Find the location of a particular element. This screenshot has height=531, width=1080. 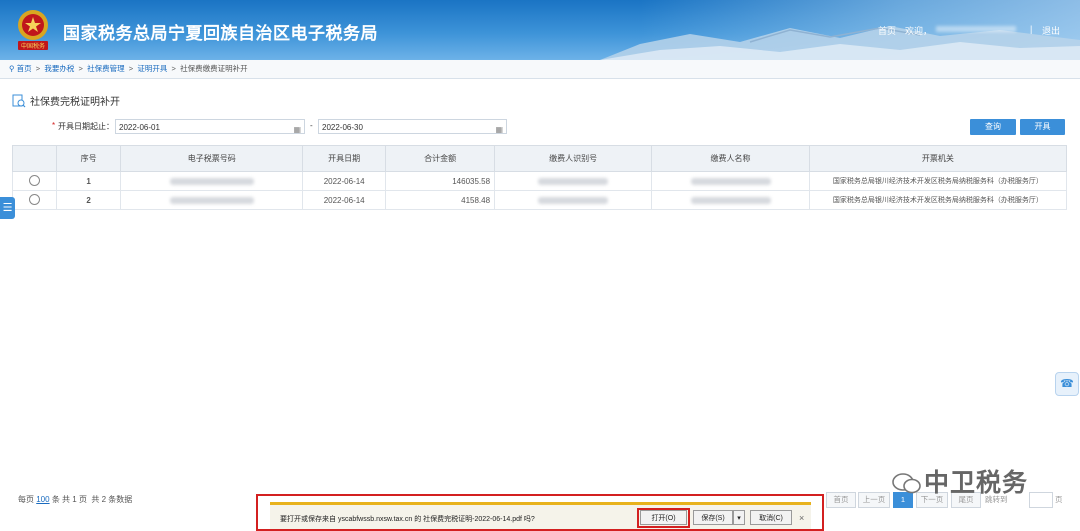

required-mark: * is located at coordinates (54, 125).